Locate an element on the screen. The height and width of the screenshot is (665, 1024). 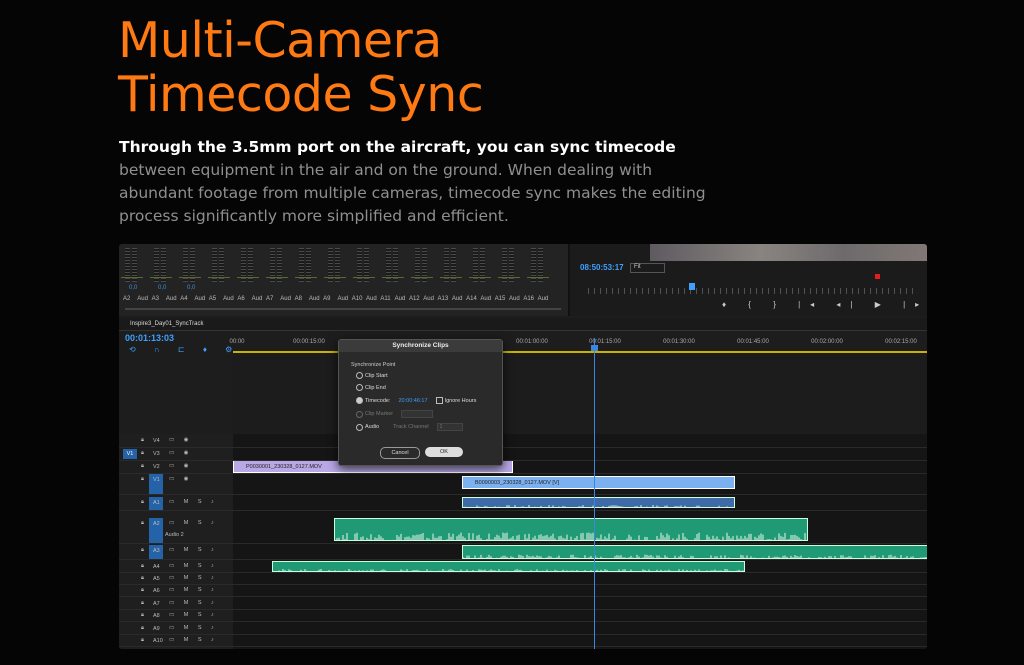
sequence-timecode: 00:01:13:03 is located at coordinates (149, 338).